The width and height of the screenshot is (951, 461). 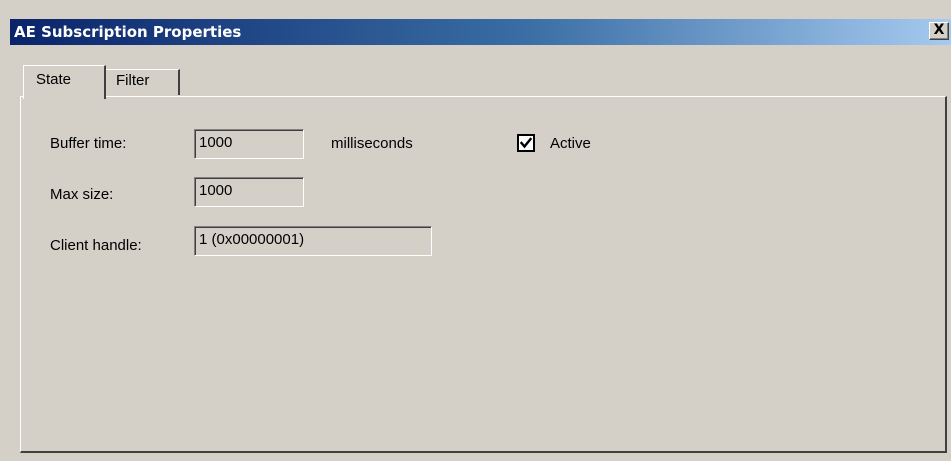 I want to click on checkmark-icon, so click(x=526, y=143).